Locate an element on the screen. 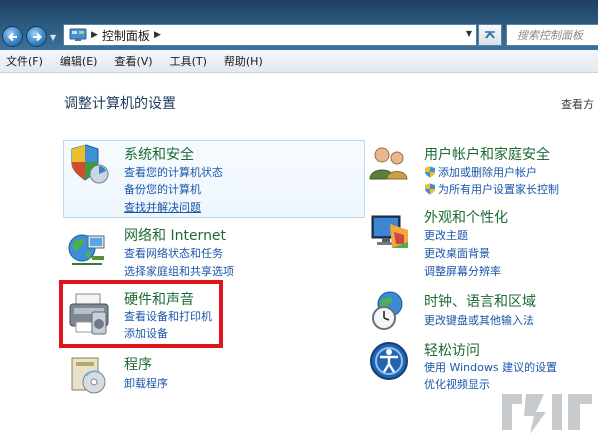 Image resolution: width=598 pixels, height=440 pixels. refresh-button is located at coordinates (490, 35).